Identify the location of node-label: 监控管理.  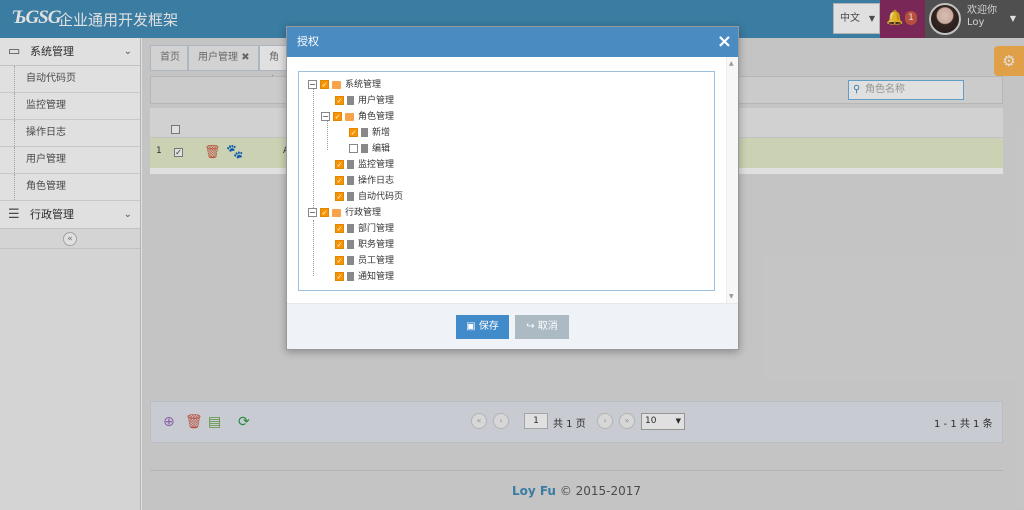
(376, 165).